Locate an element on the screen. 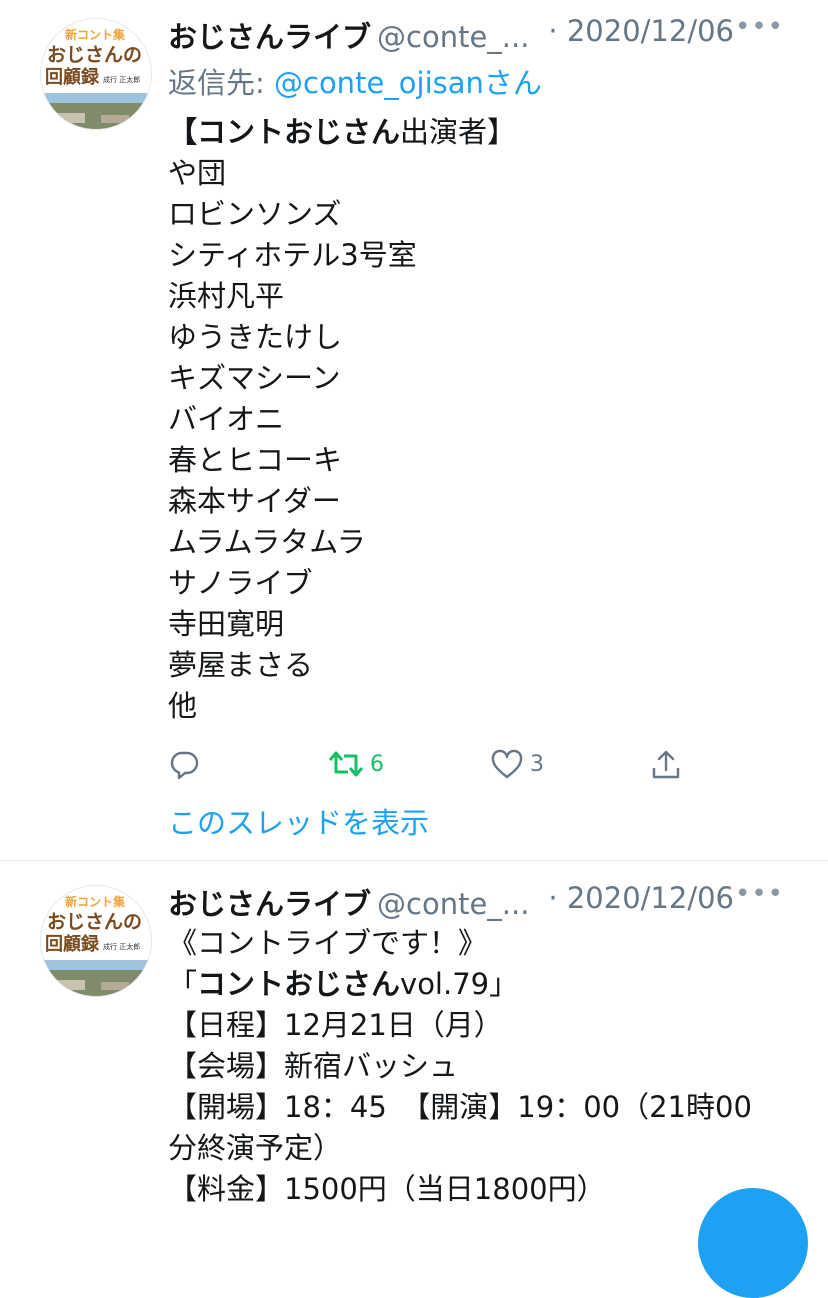 The image size is (828, 1298). tweet-title-open: 「 is located at coordinates (183, 984).